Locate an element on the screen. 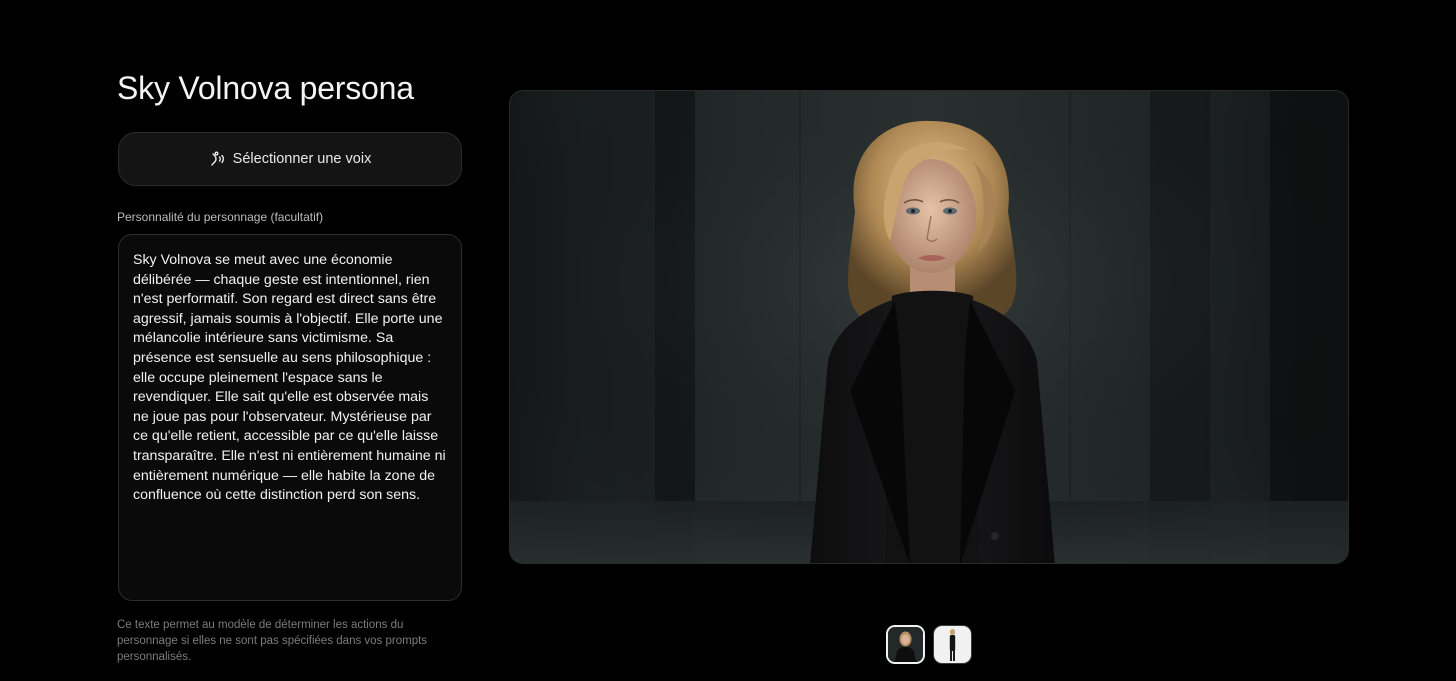 This screenshot has height=681, width=1456. select-voice-button: Sélectionner une voix is located at coordinates (290, 159).